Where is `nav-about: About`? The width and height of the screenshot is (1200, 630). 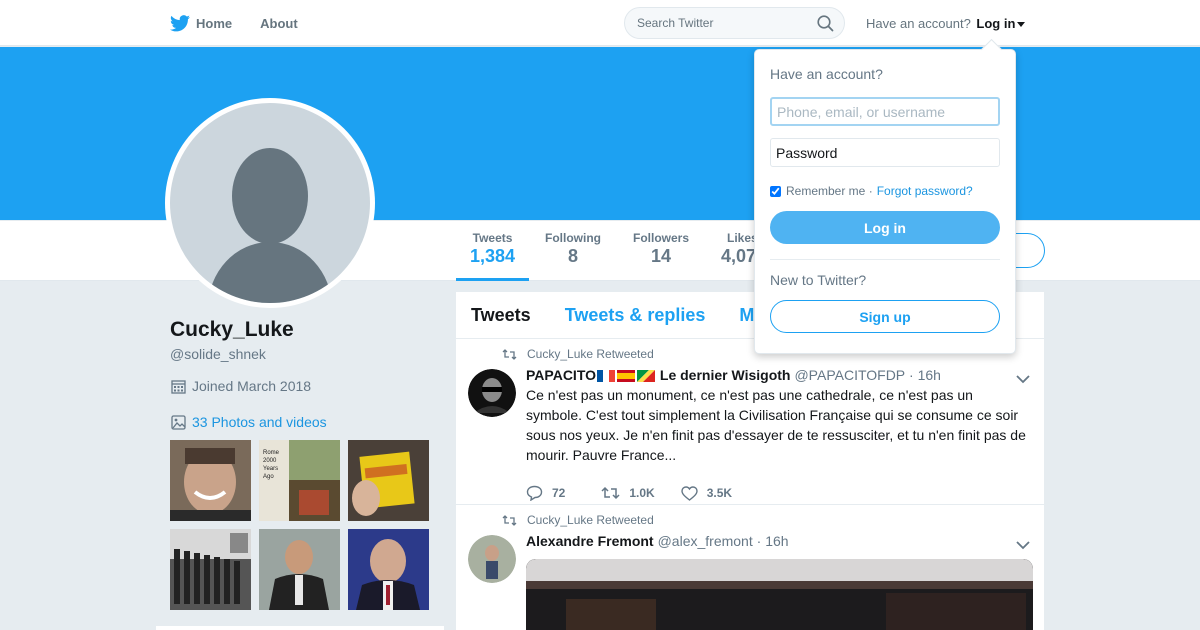 nav-about: About is located at coordinates (279, 23).